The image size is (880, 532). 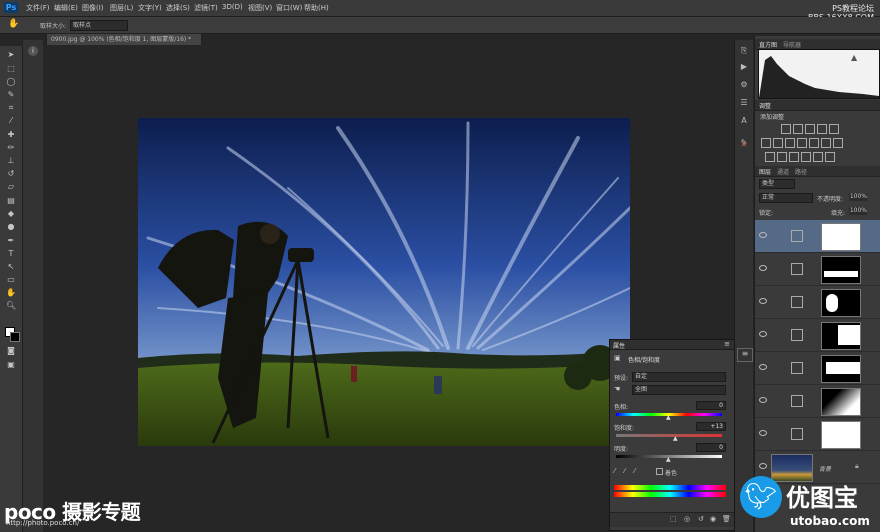 I want to click on zoom-tool-icon: 🔍︎, so click(x=11, y=305).